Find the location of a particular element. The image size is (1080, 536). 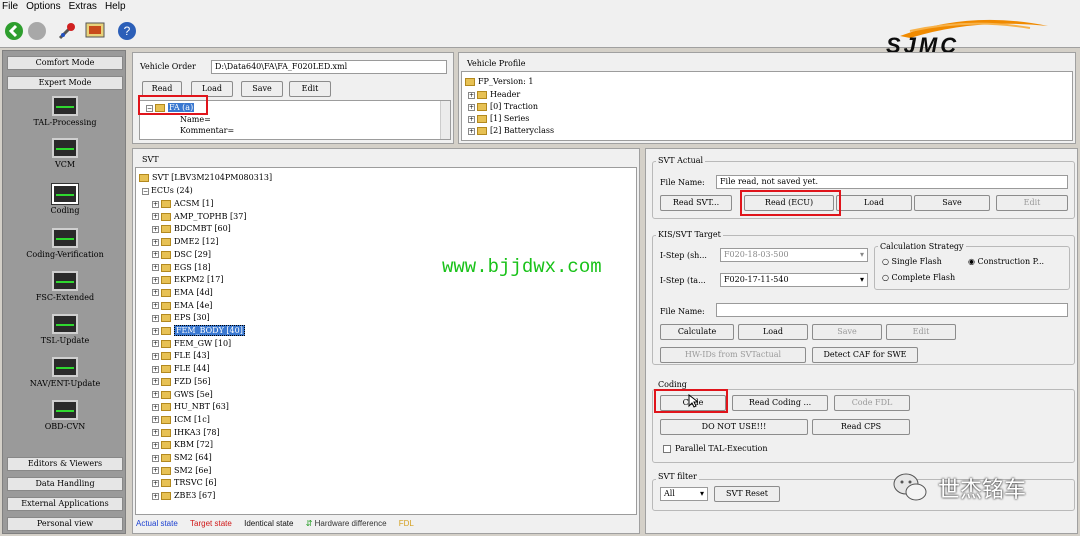

hw-ids-button: HW-IDs from SVTactual is located at coordinates (733, 355).